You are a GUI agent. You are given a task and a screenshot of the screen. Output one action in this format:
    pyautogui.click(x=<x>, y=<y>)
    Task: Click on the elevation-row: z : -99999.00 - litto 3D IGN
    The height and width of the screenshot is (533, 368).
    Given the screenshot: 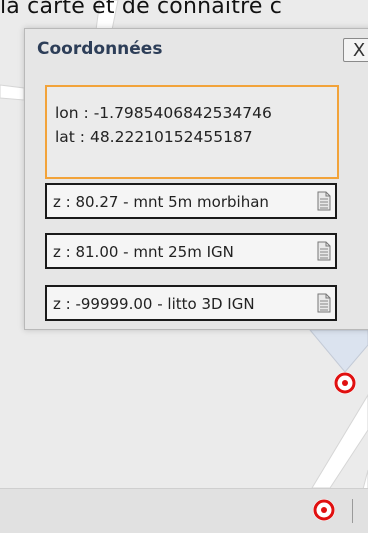 What is the action you would take?
    pyautogui.click(x=191, y=303)
    